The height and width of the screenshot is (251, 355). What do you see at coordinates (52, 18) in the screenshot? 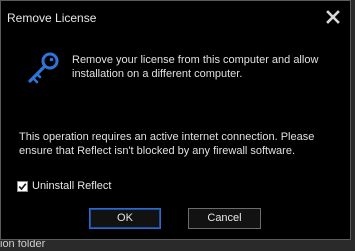
I see `dialog-title: Remove License` at bounding box center [52, 18].